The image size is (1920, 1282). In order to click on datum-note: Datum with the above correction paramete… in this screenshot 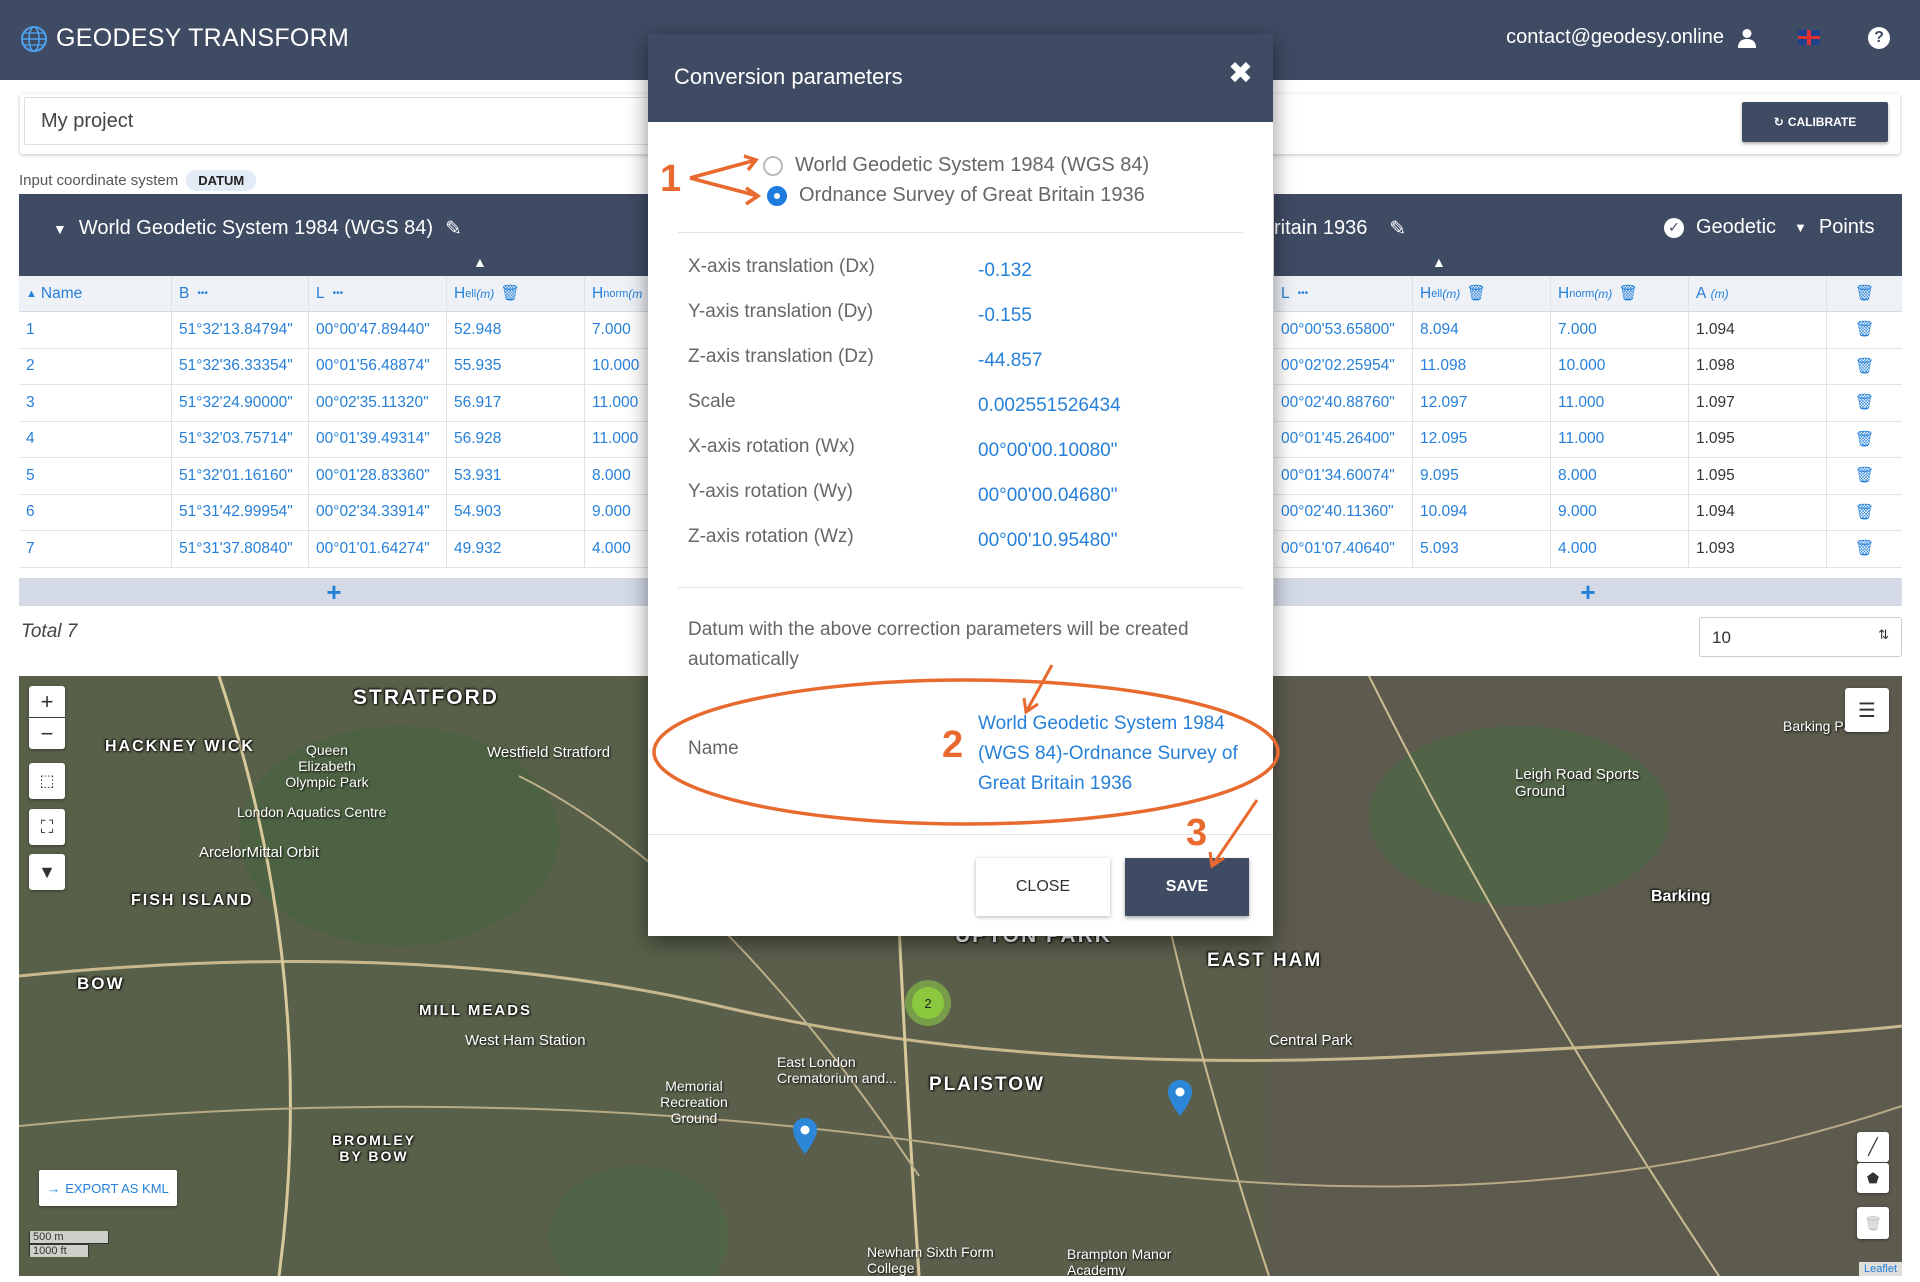, I will do `click(938, 644)`.